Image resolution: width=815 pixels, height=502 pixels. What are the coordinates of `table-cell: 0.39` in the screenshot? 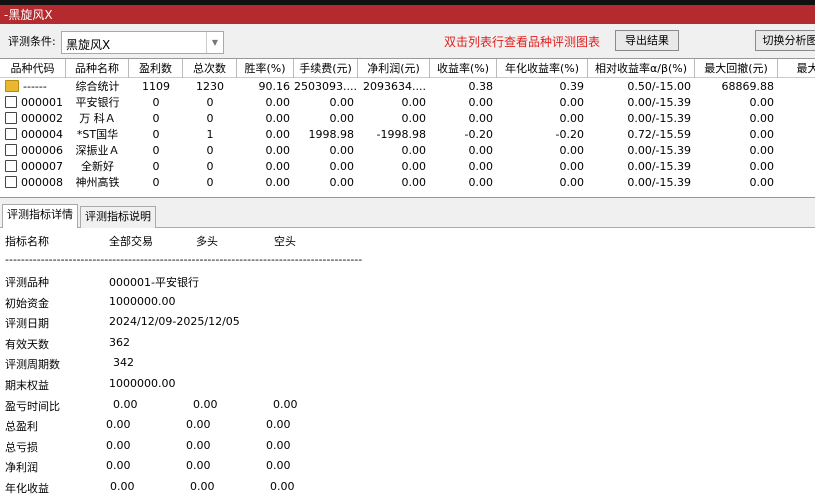 It's located at (542, 87).